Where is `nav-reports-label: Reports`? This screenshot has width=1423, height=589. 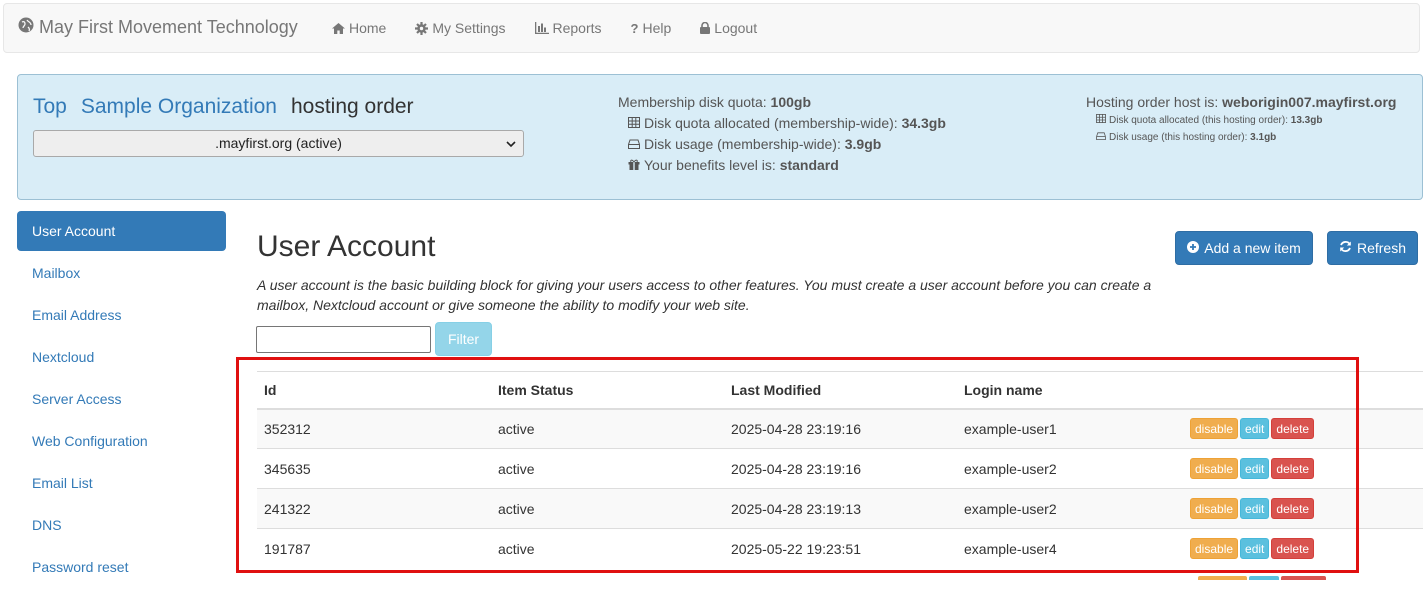
nav-reports-label: Reports is located at coordinates (577, 28).